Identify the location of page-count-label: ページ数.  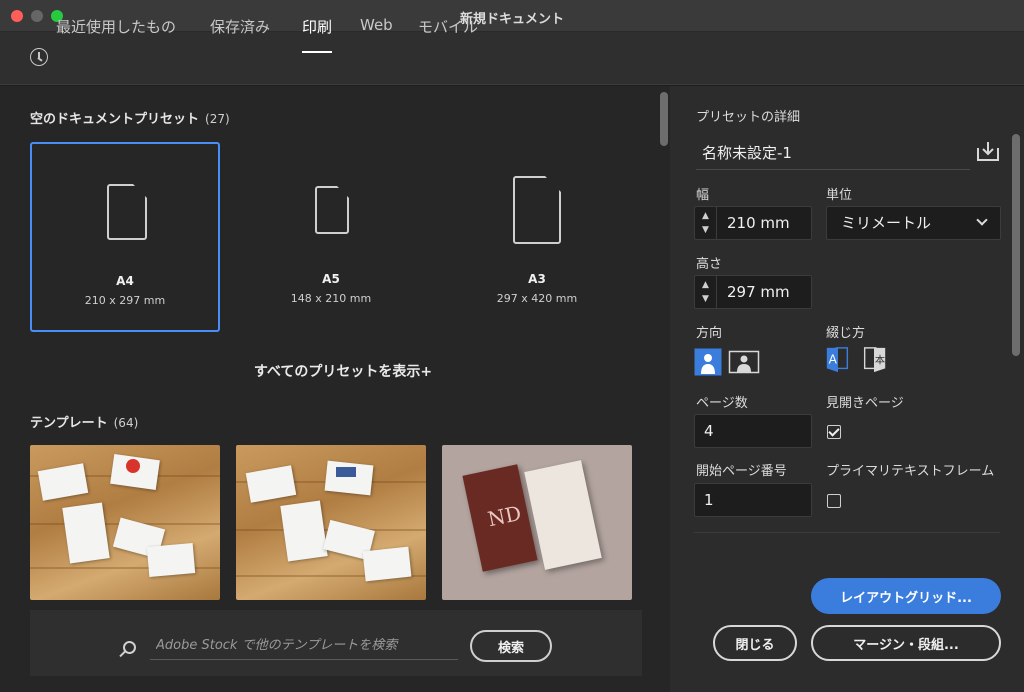
(722, 403).